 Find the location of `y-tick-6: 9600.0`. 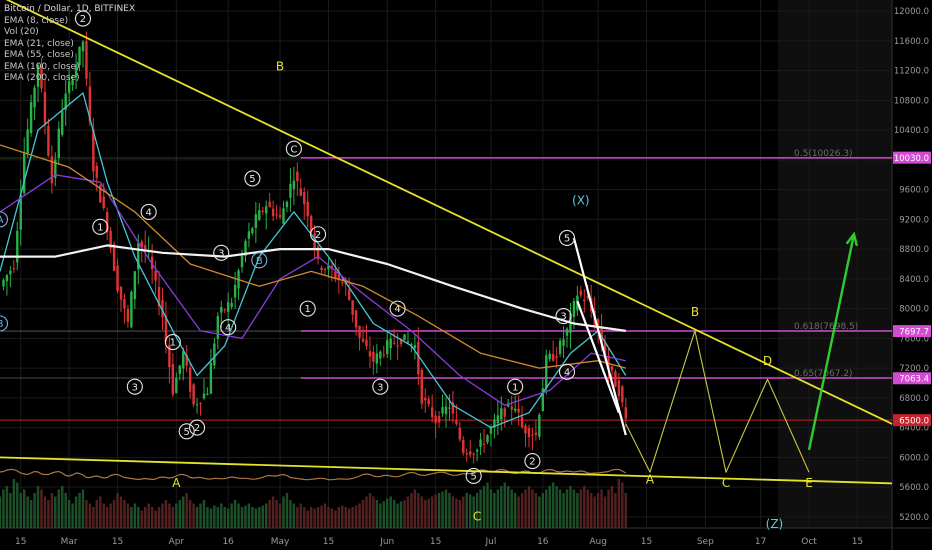

y-tick-6: 9600.0 is located at coordinates (914, 191).